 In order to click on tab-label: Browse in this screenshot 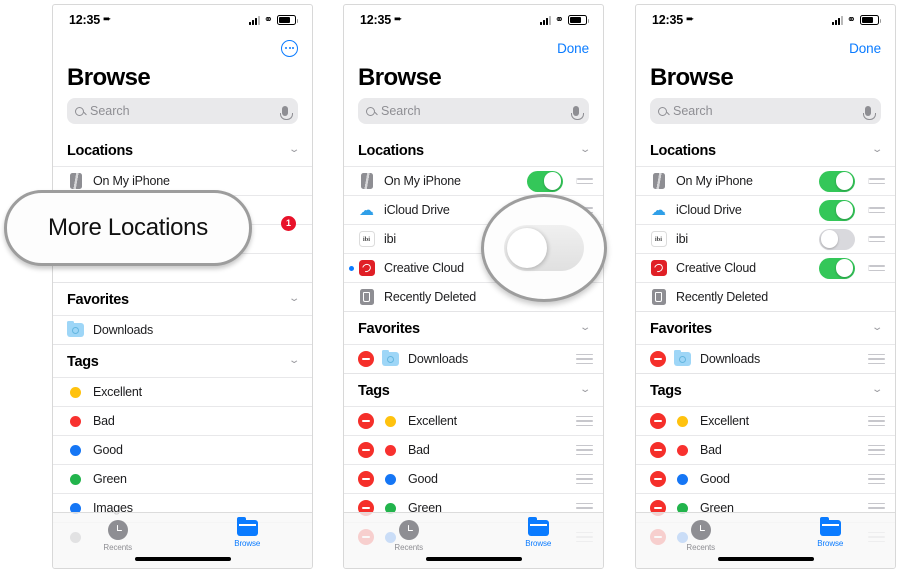, I will do `click(538, 543)`.